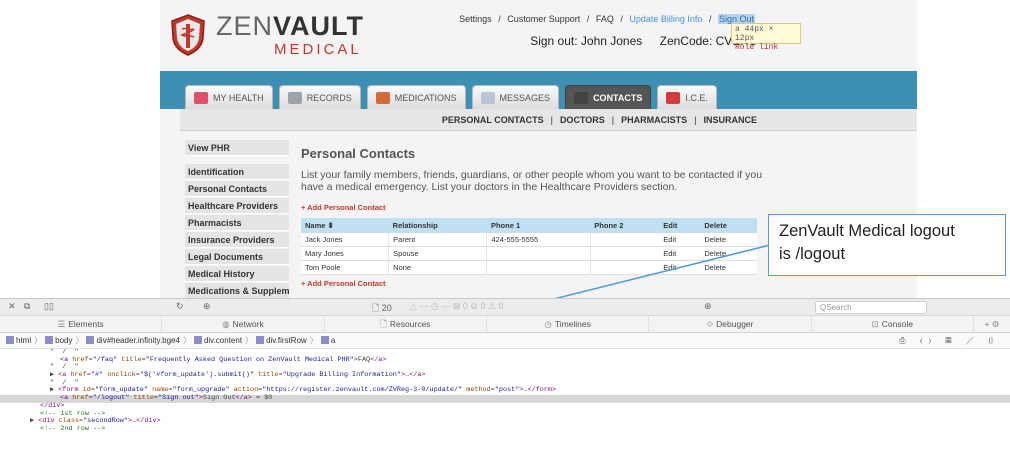 Image resolution: width=1010 pixels, height=449 pixels. What do you see at coordinates (207, 306) in the screenshot?
I see `download-icon: ⊕` at bounding box center [207, 306].